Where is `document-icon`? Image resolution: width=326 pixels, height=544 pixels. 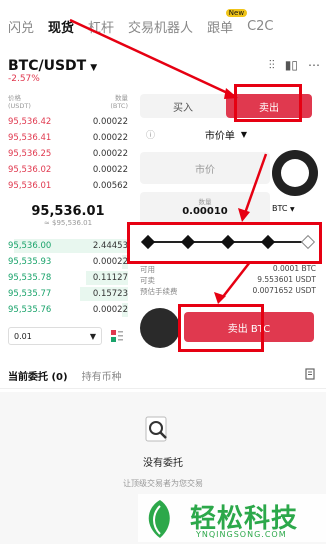
document-icon is located at coordinates (310, 374).